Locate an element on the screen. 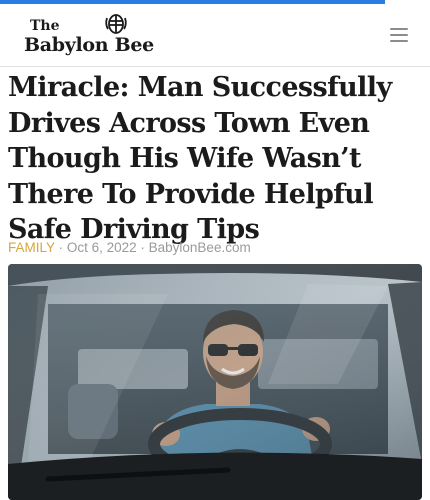  site-logo: The Babylon Bee is located at coordinates (99, 37).